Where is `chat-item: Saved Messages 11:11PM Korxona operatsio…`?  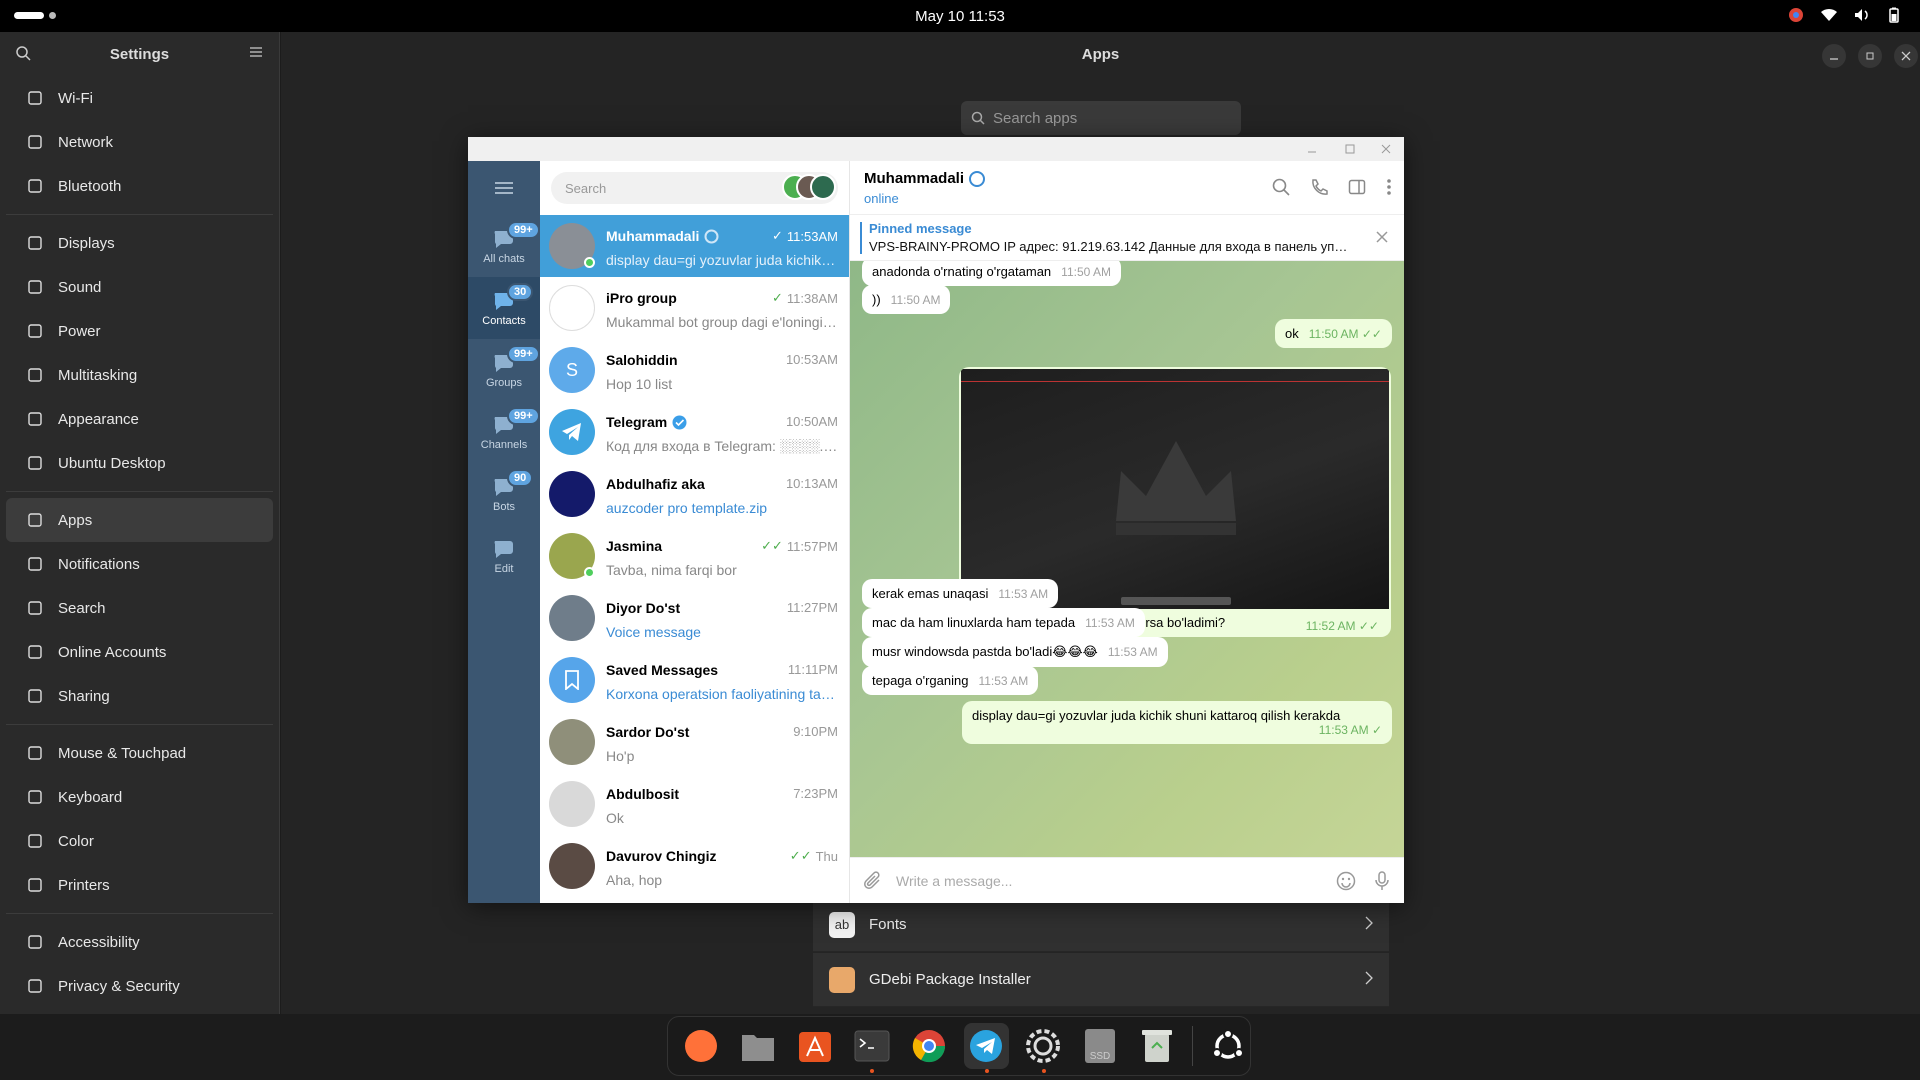 chat-item: Saved Messages 11:11PM Korxona operatsio… is located at coordinates (694, 680).